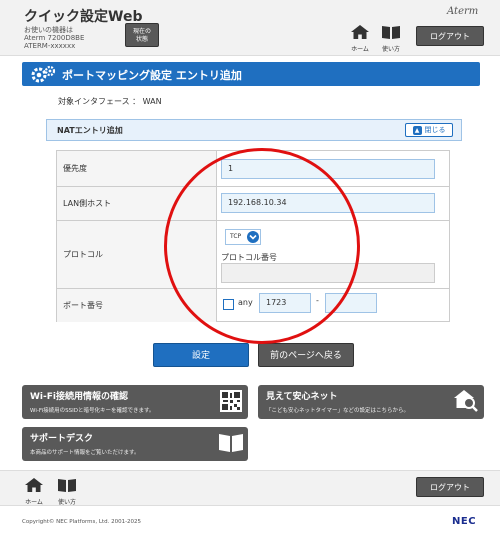  I want to click on collapse-button: ▲ 閉じる, so click(429, 130).